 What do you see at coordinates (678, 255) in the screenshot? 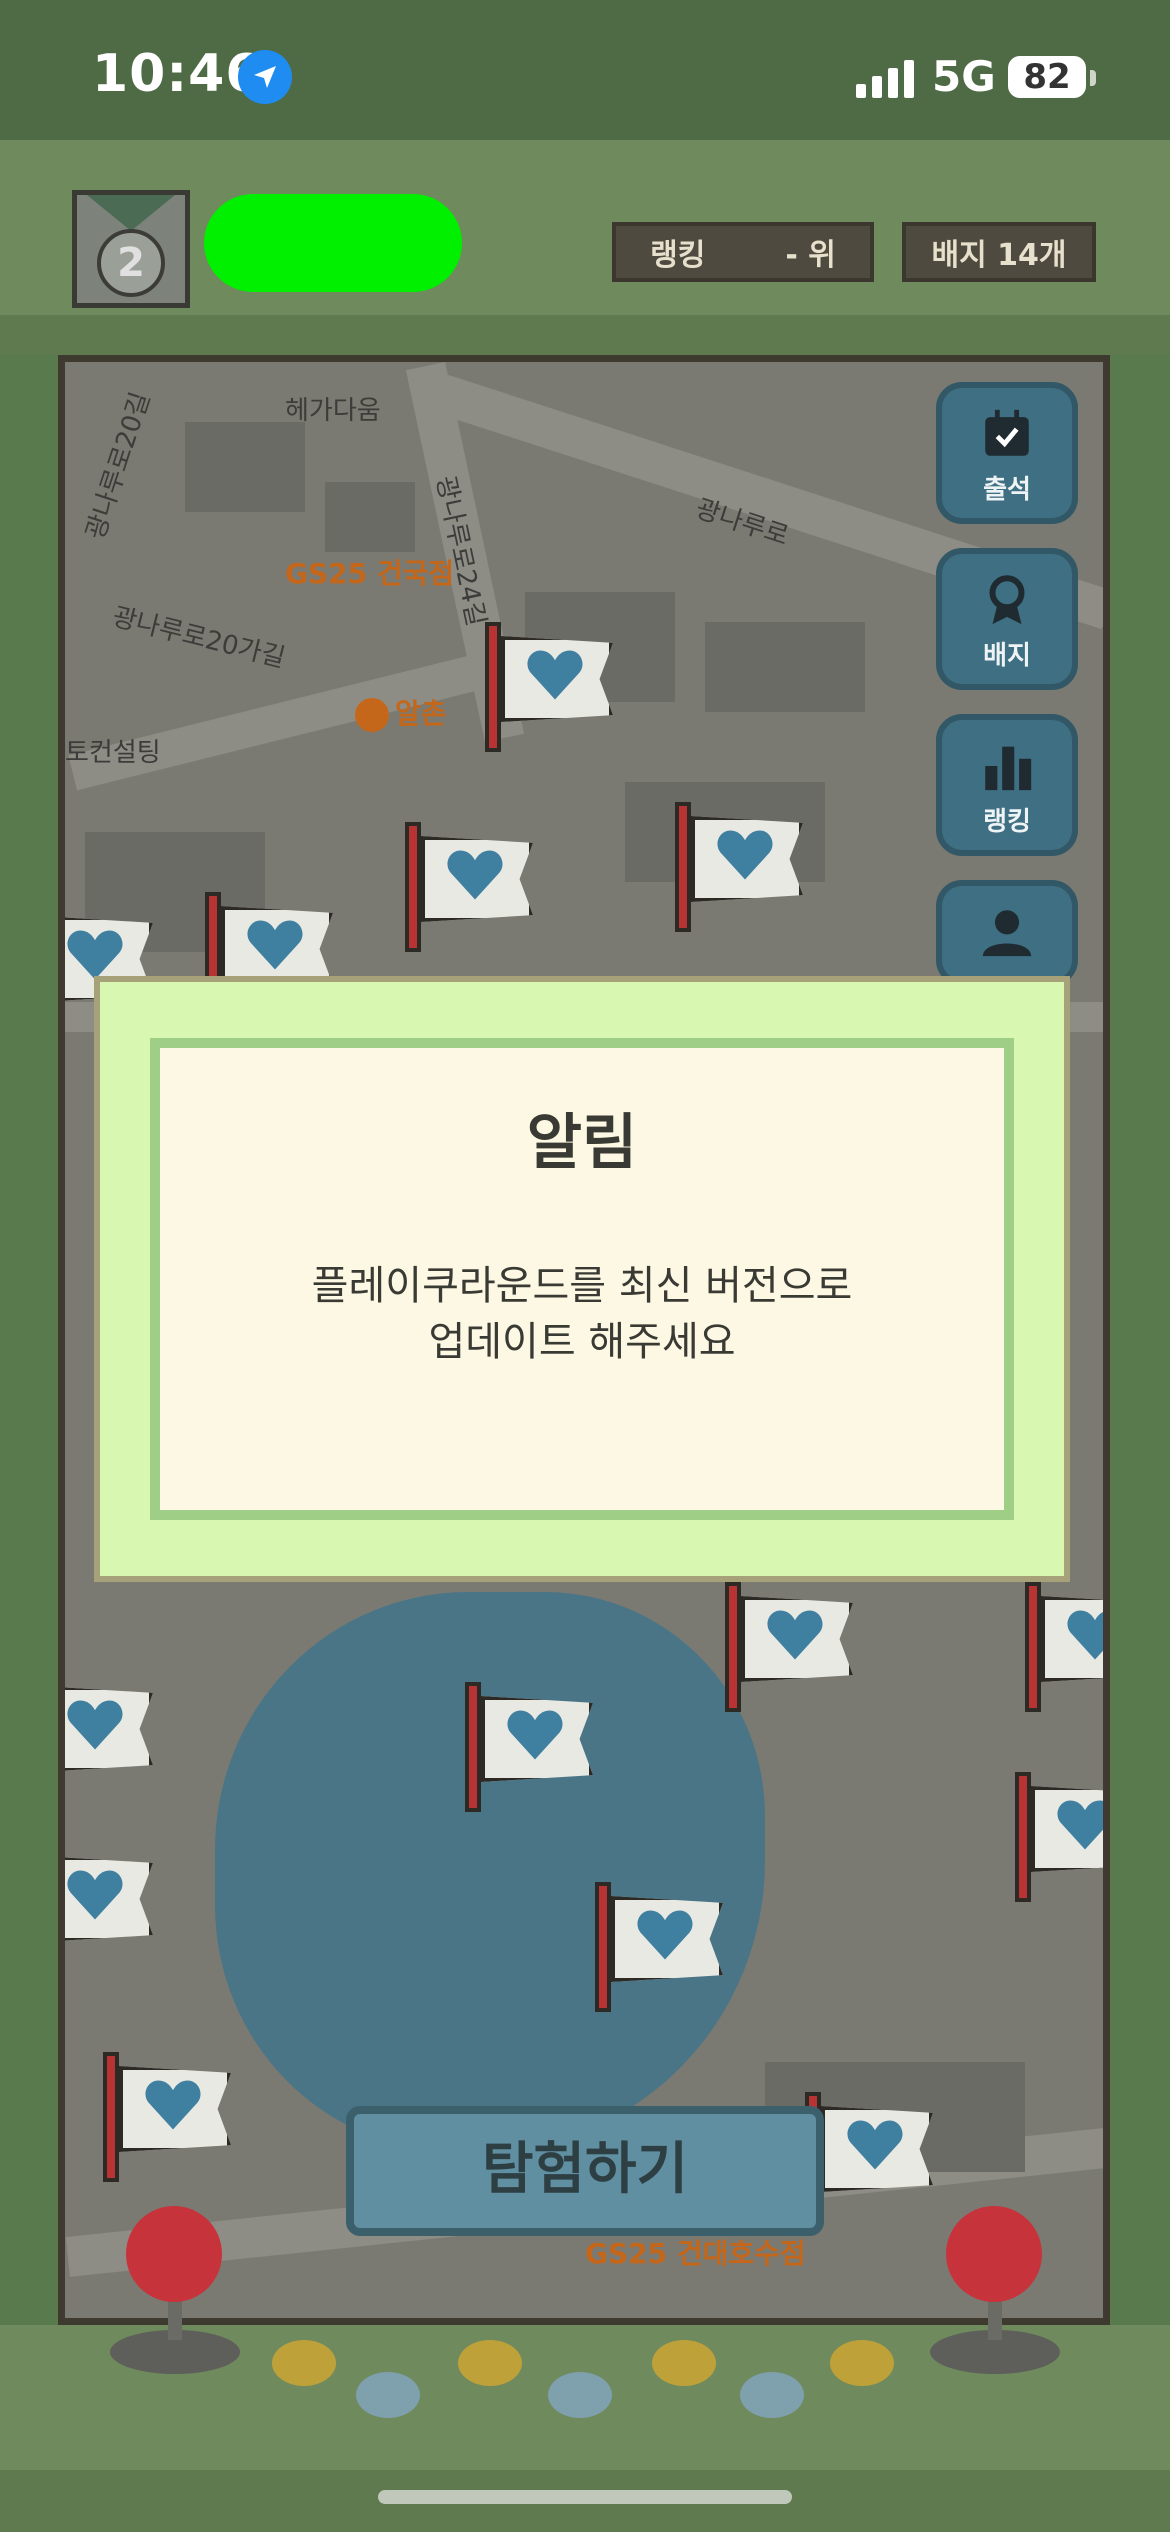
I see `rank-label: 랭킹` at bounding box center [678, 255].